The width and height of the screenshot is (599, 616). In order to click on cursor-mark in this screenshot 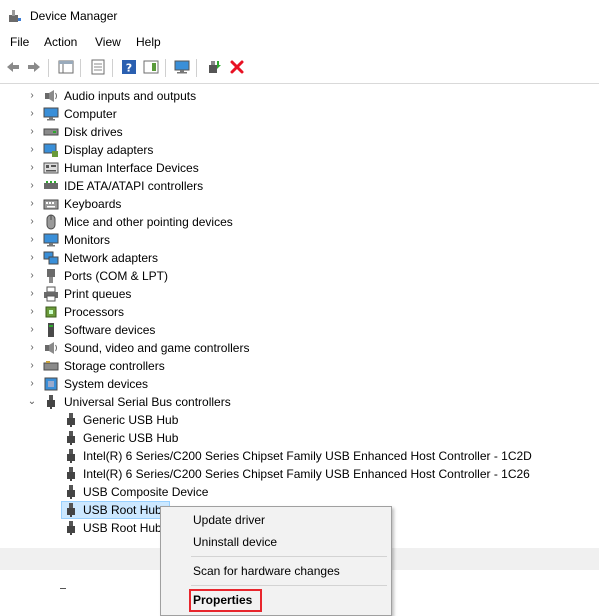, I will do `click(63, 588)`.